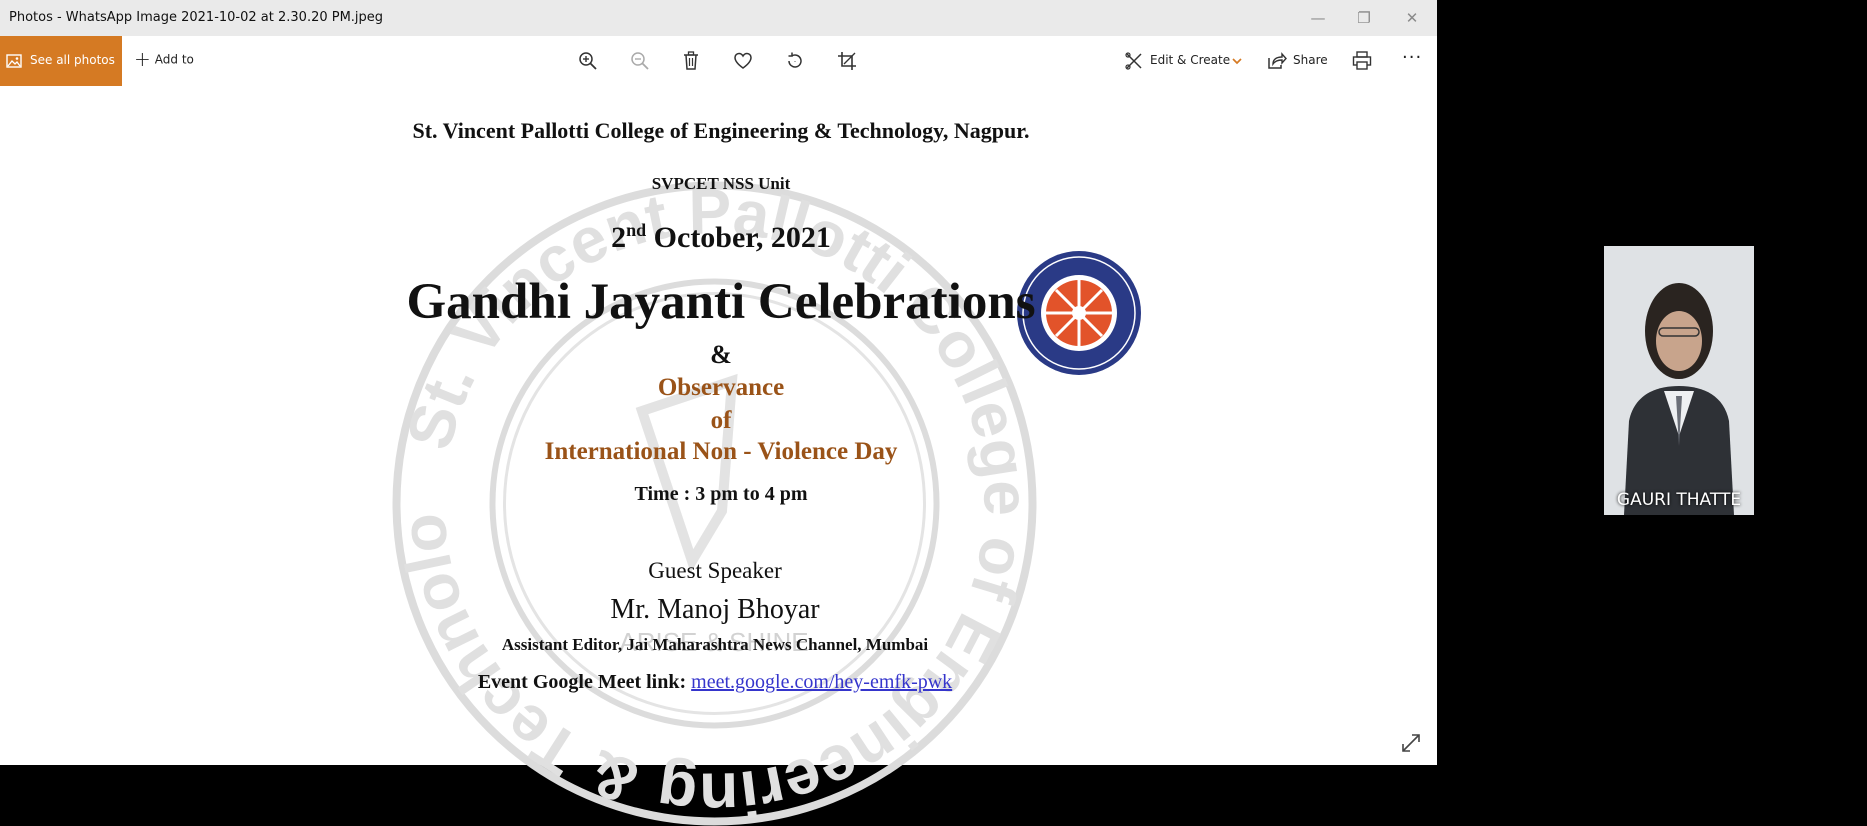 The width and height of the screenshot is (1867, 826). Describe the element at coordinates (1190, 60) in the screenshot. I see `edit-create-label: Edit & Create` at that location.